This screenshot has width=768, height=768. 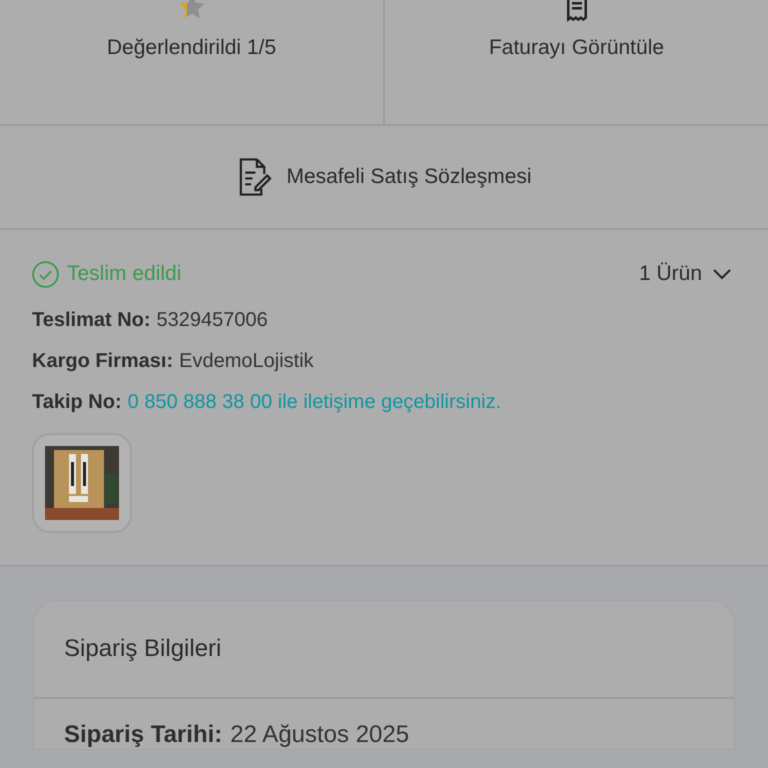 I want to click on field-label: Sipariş Tarihi:, so click(x=143, y=735).